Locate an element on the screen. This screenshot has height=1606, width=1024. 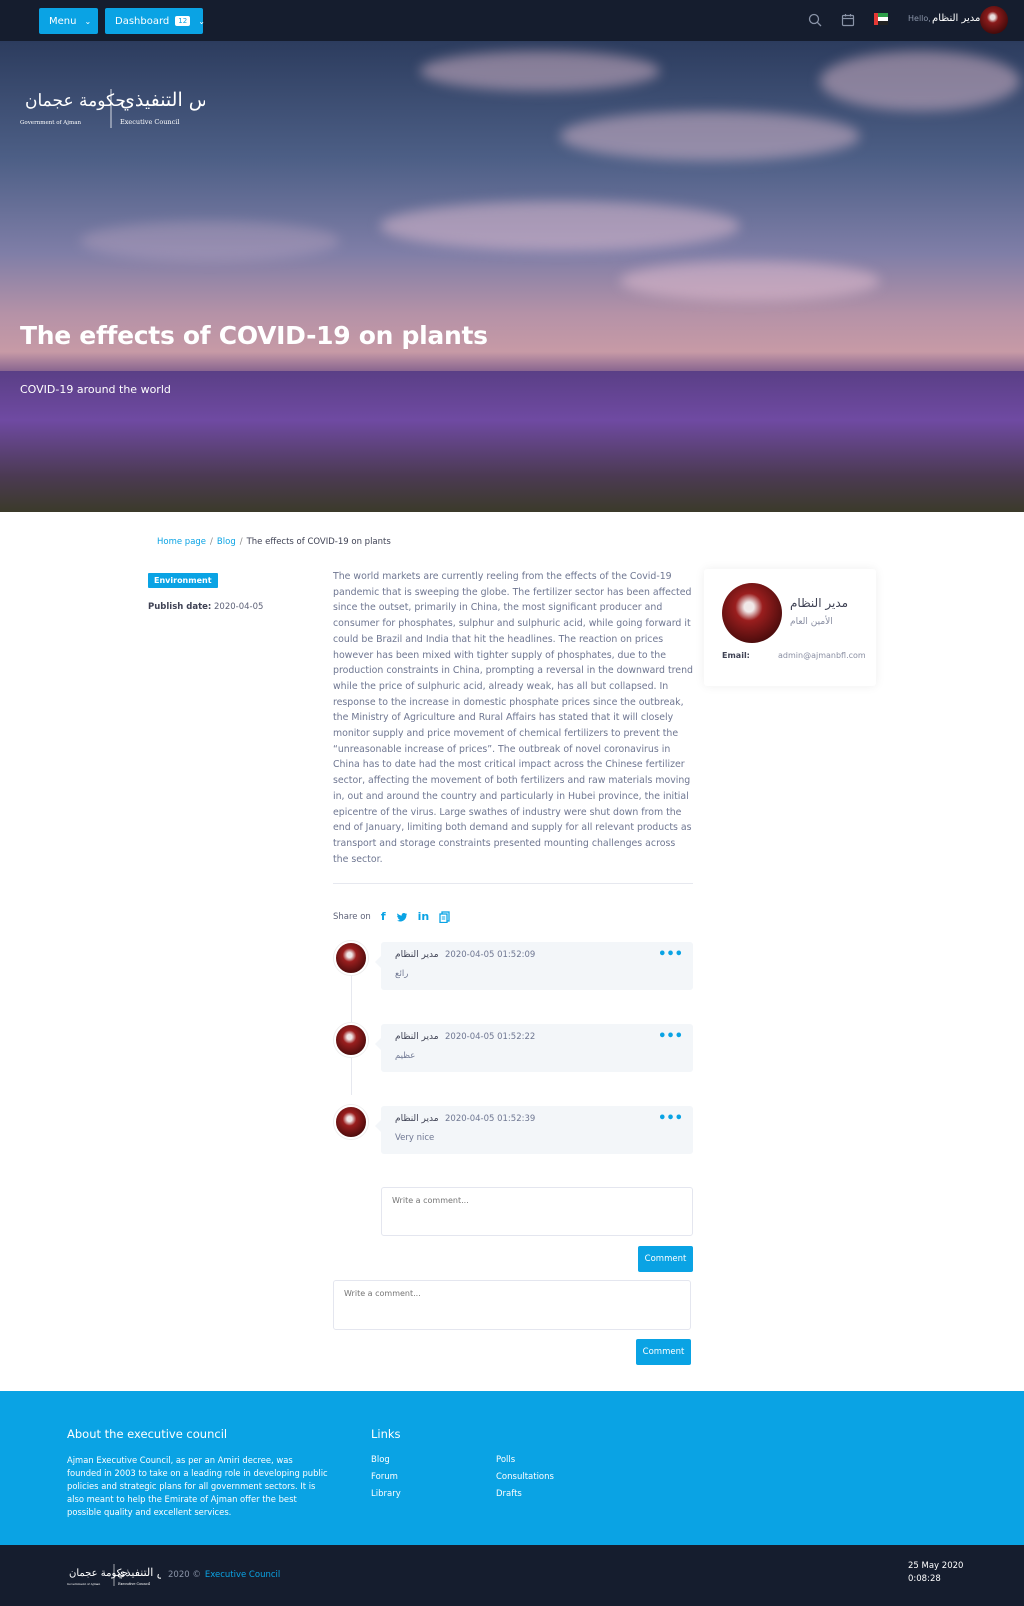
publish-date: Publish date: 2020-04-05 is located at coordinates (205, 607).